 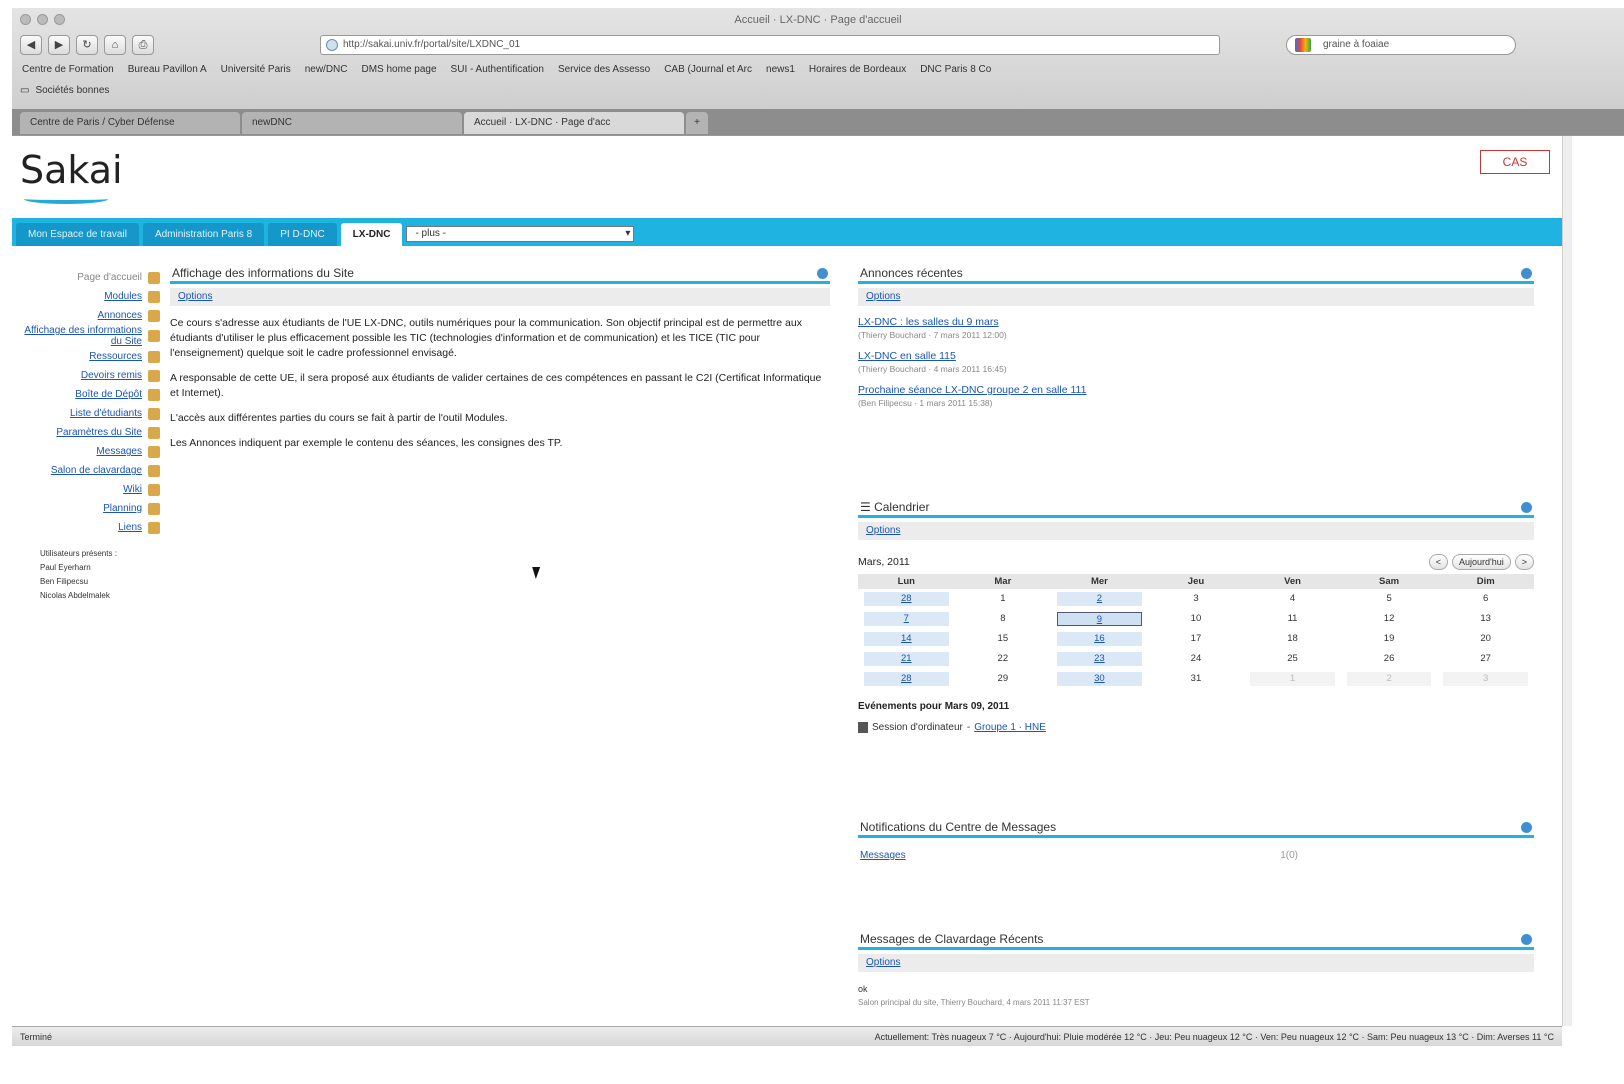 I want to click on tool-menu-item: Boîte de Dépôt, so click(x=90, y=394).